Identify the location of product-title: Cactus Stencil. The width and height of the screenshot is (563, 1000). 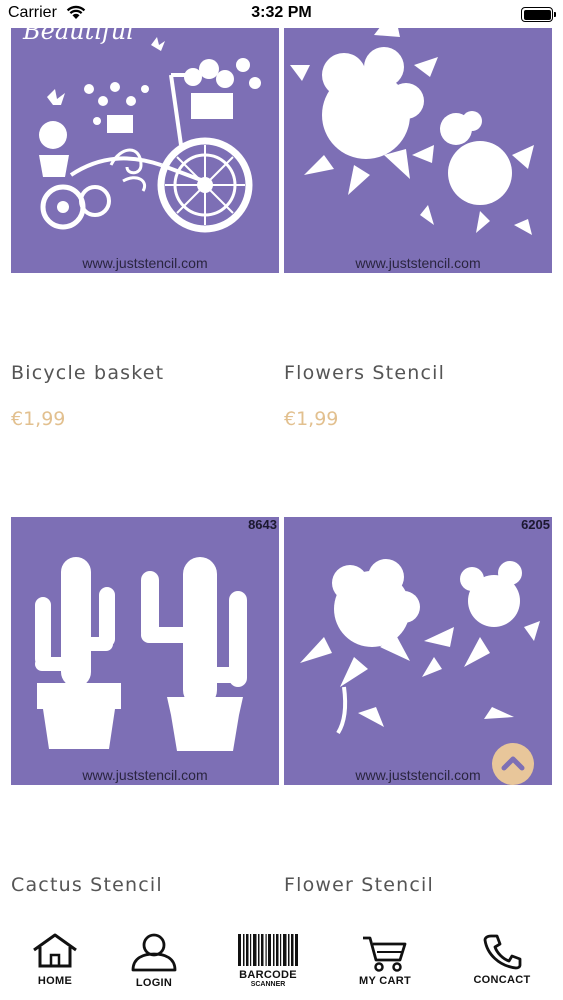
(87, 885).